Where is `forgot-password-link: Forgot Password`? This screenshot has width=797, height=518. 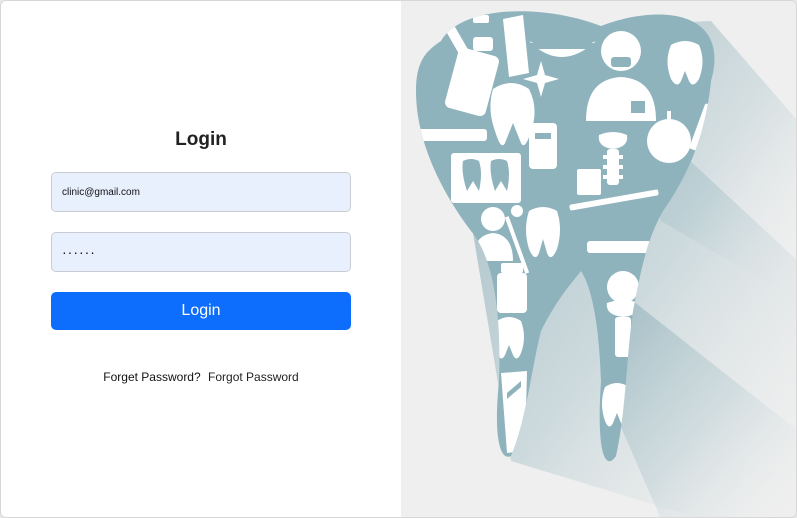 forgot-password-link: Forgot Password is located at coordinates (253, 377).